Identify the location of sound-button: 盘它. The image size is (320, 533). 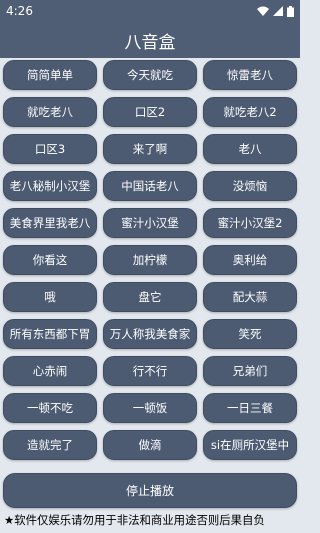
(150, 297).